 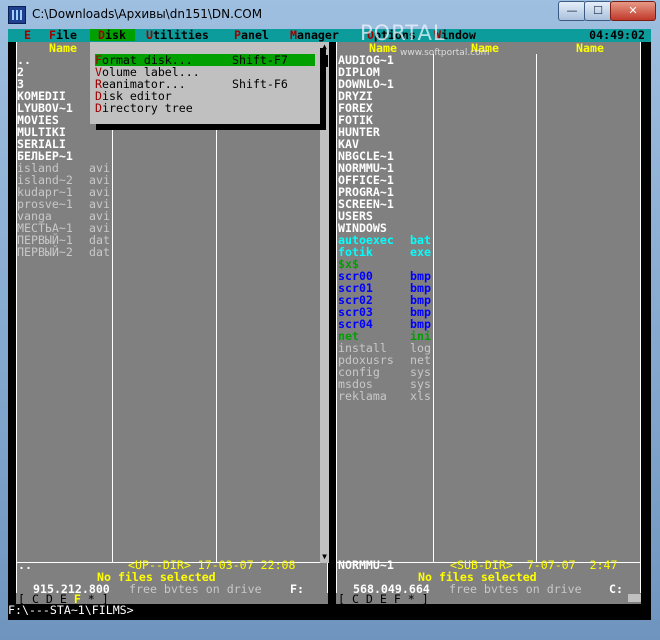 What do you see at coordinates (314, 35) in the screenshot?
I see `menu-manager: Manager` at bounding box center [314, 35].